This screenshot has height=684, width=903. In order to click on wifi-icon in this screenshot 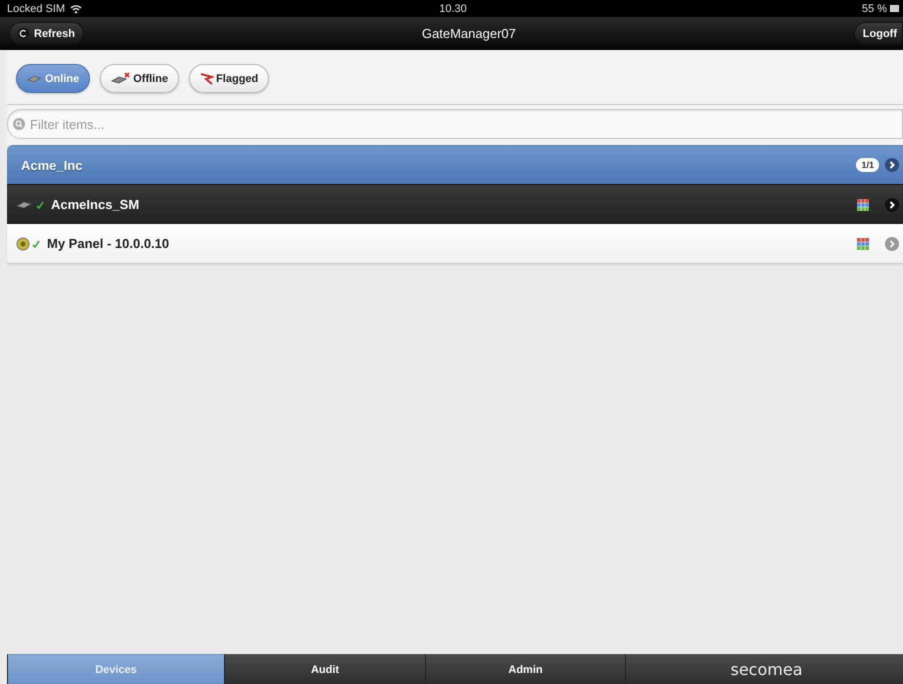, I will do `click(76, 9)`.